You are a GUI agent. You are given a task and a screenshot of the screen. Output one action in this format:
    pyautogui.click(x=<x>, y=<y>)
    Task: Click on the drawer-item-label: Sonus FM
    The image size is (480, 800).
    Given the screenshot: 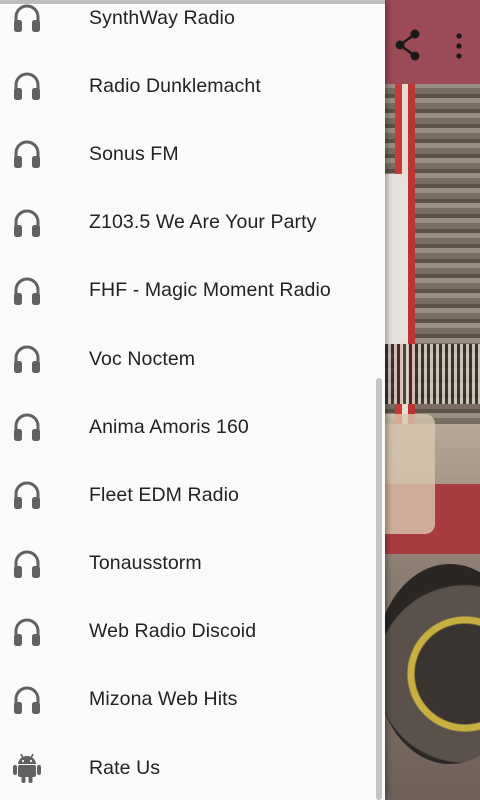 What is the action you would take?
    pyautogui.click(x=134, y=153)
    